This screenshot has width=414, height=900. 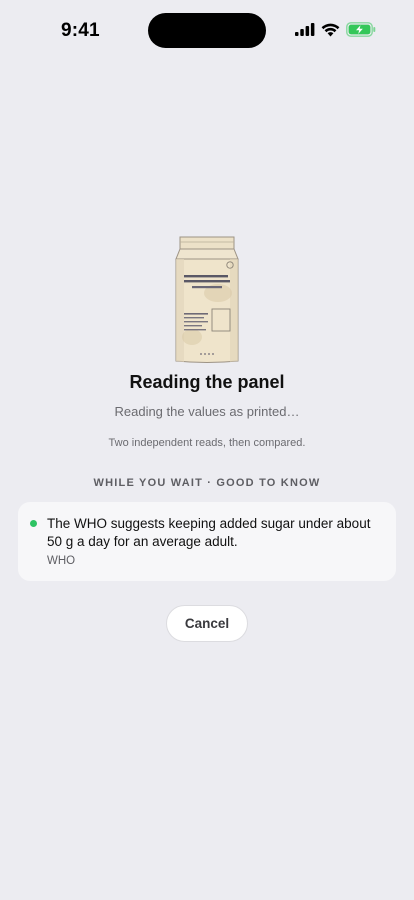 I want to click on milk-carton-icon, so click(x=207, y=299).